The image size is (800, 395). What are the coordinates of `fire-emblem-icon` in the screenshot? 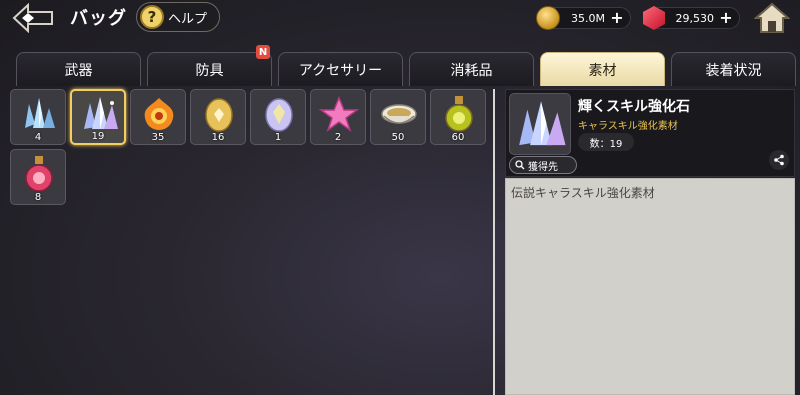 It's located at (159, 114).